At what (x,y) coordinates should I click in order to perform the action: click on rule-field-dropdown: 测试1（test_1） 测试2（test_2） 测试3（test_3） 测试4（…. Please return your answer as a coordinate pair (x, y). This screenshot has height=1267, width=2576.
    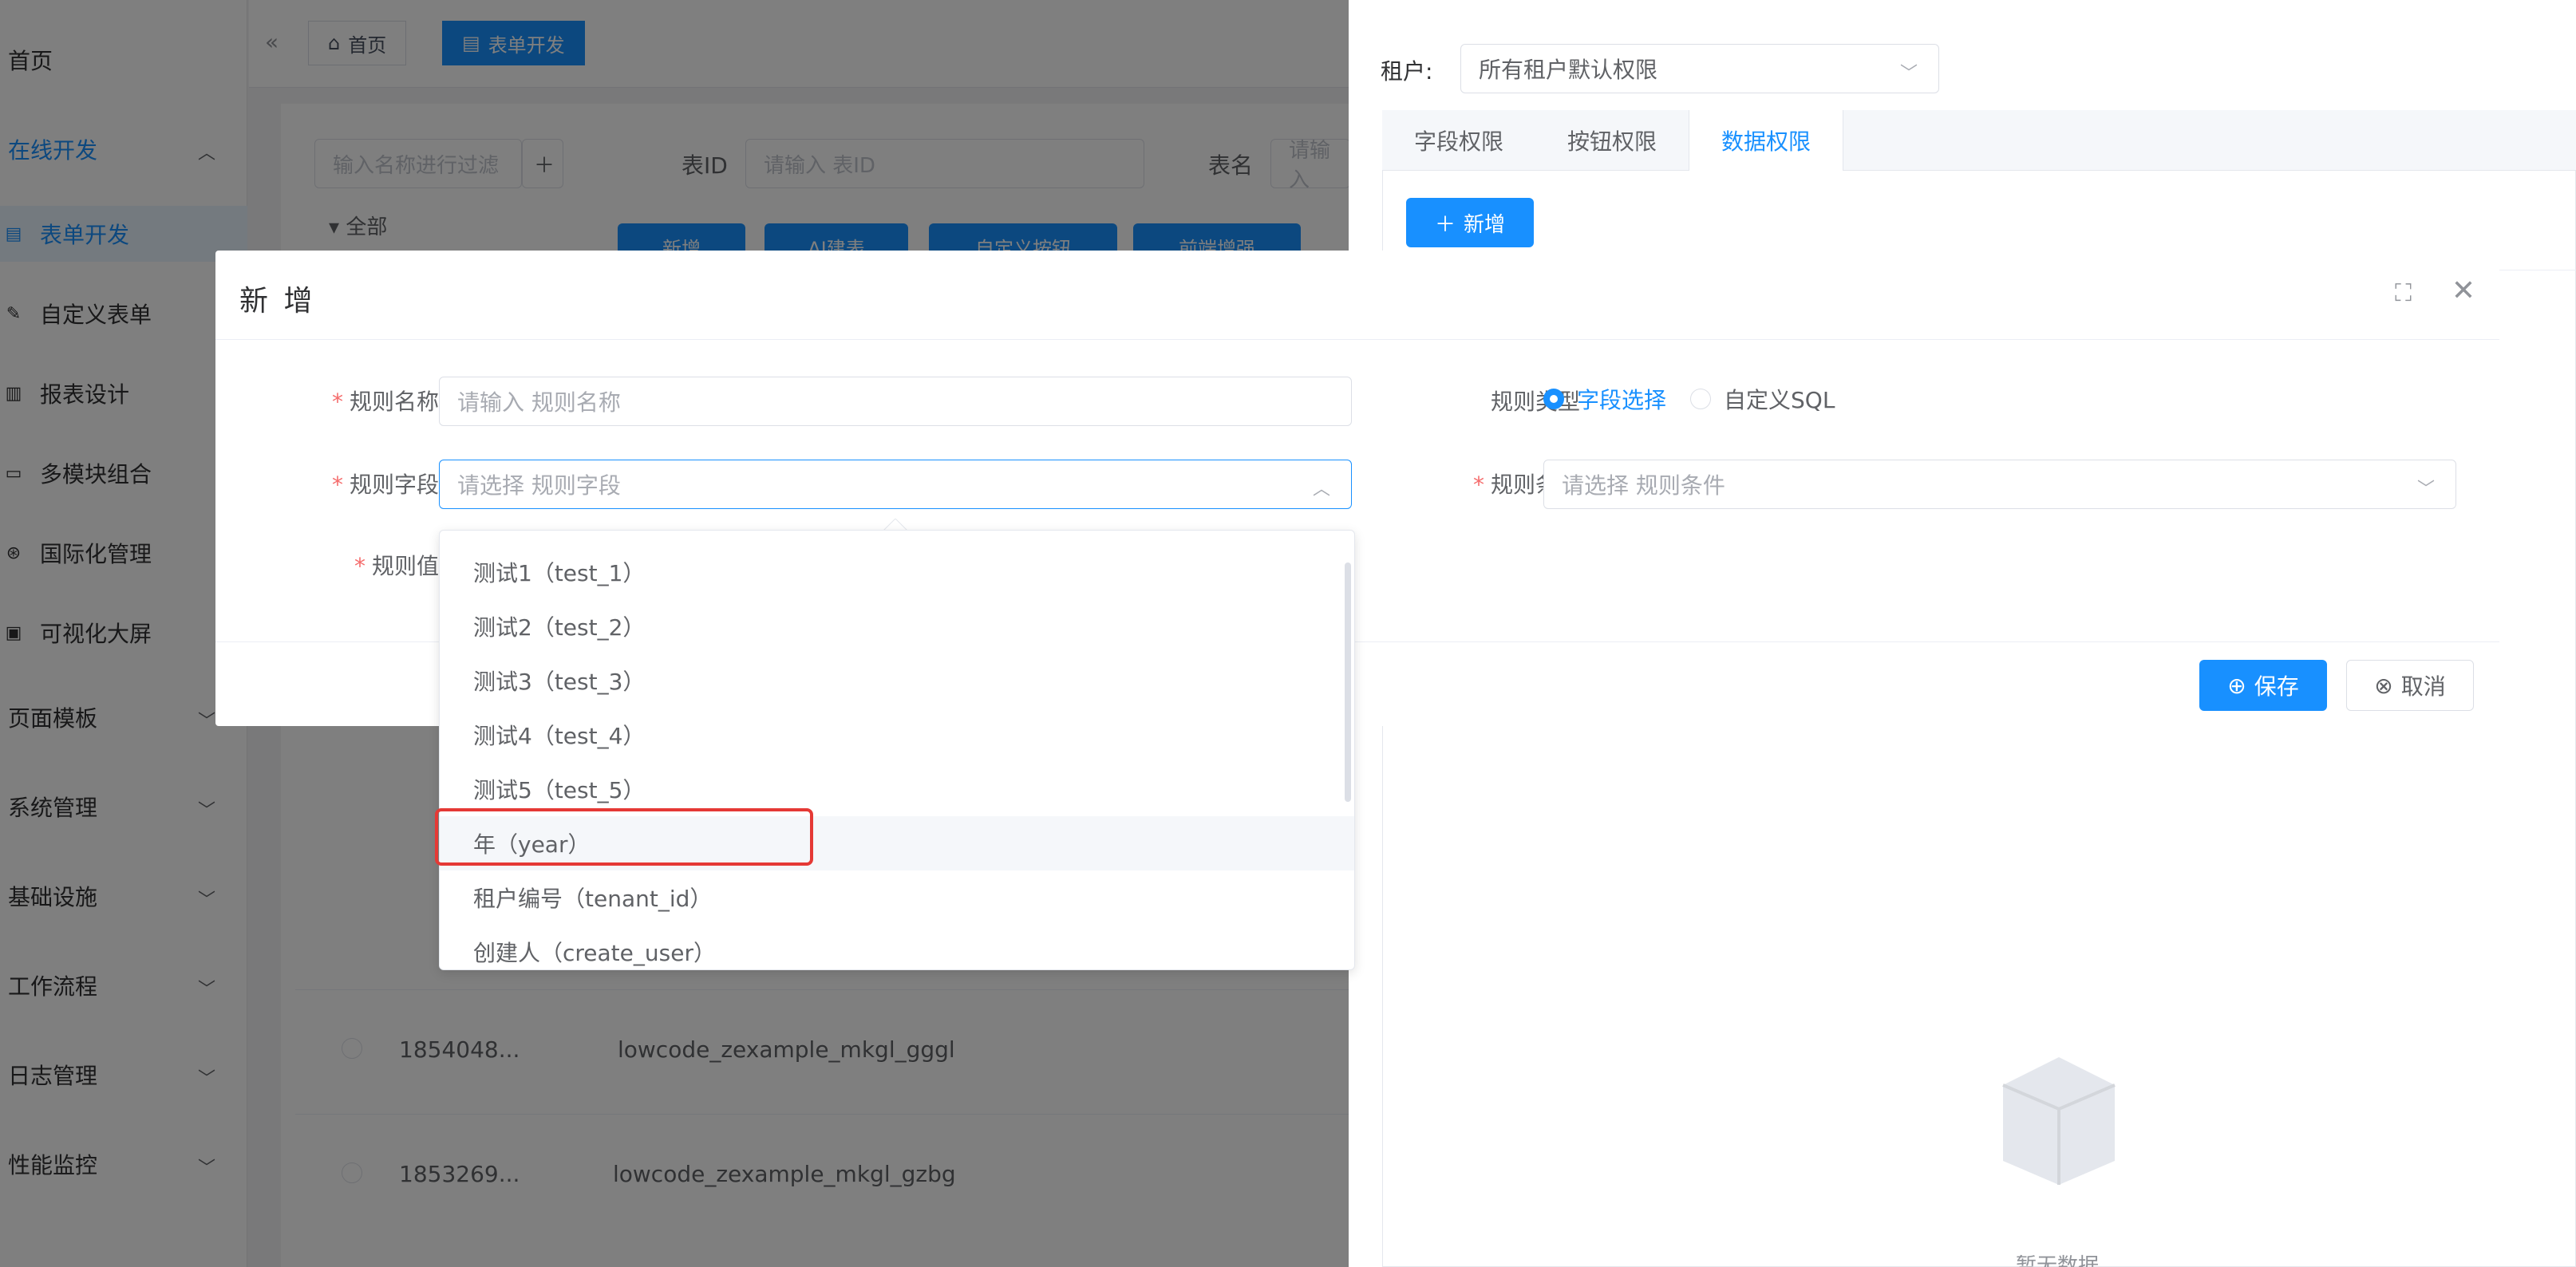
    Looking at the image, I should click on (897, 750).